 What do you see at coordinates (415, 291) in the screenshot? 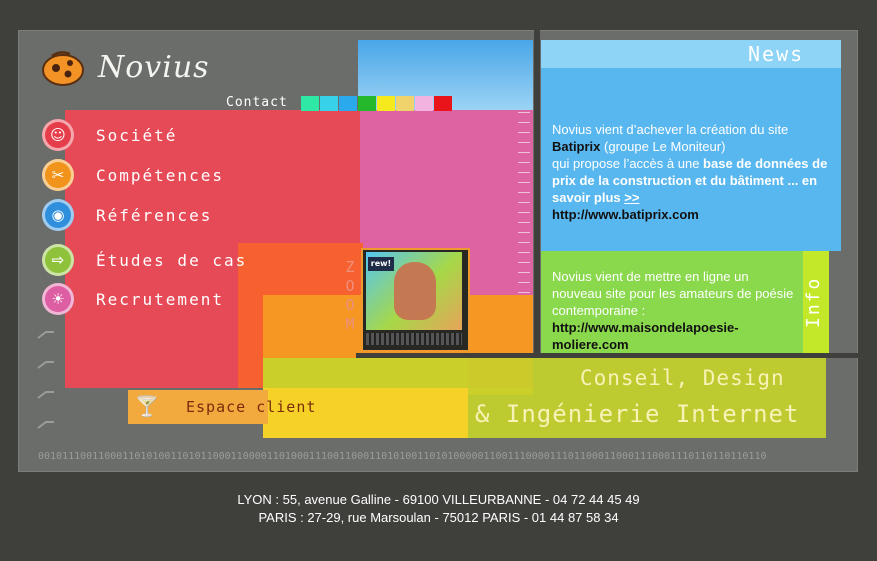
I see `portrait-image` at bounding box center [415, 291].